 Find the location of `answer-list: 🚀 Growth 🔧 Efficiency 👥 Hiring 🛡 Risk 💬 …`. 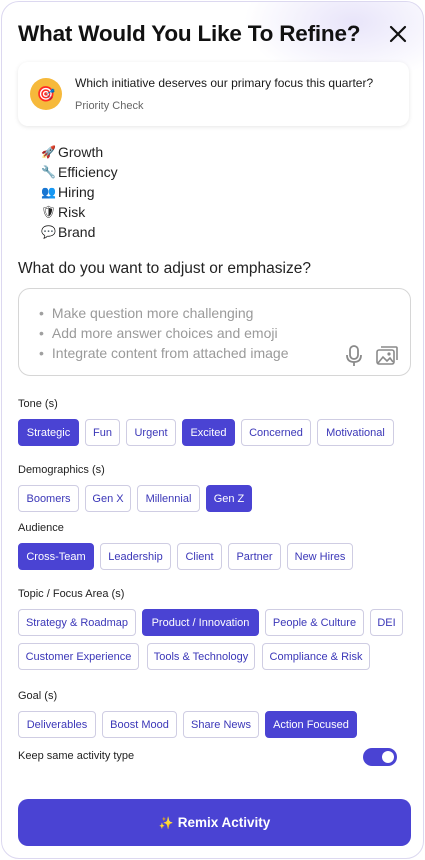

answer-list: 🚀 Growth 🔧 Efficiency 👥 Hiring 🛡 Risk 💬 … is located at coordinates (79, 192).